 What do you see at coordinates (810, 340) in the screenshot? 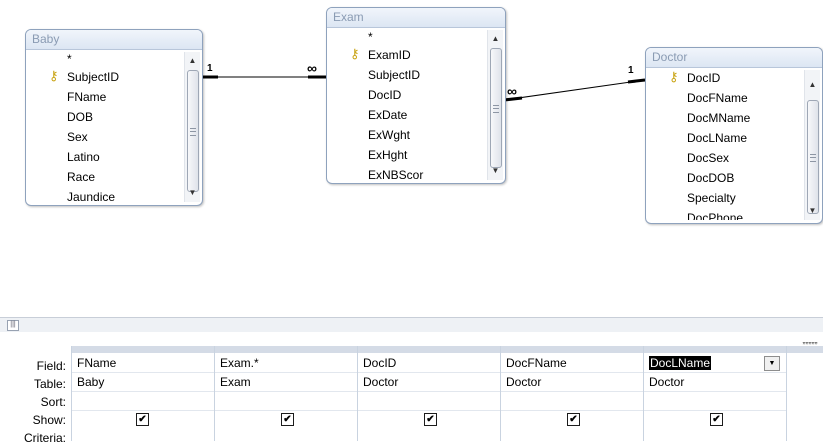
I see `column-selector-icon: ,,,,,,,,,,` at bounding box center [810, 340].